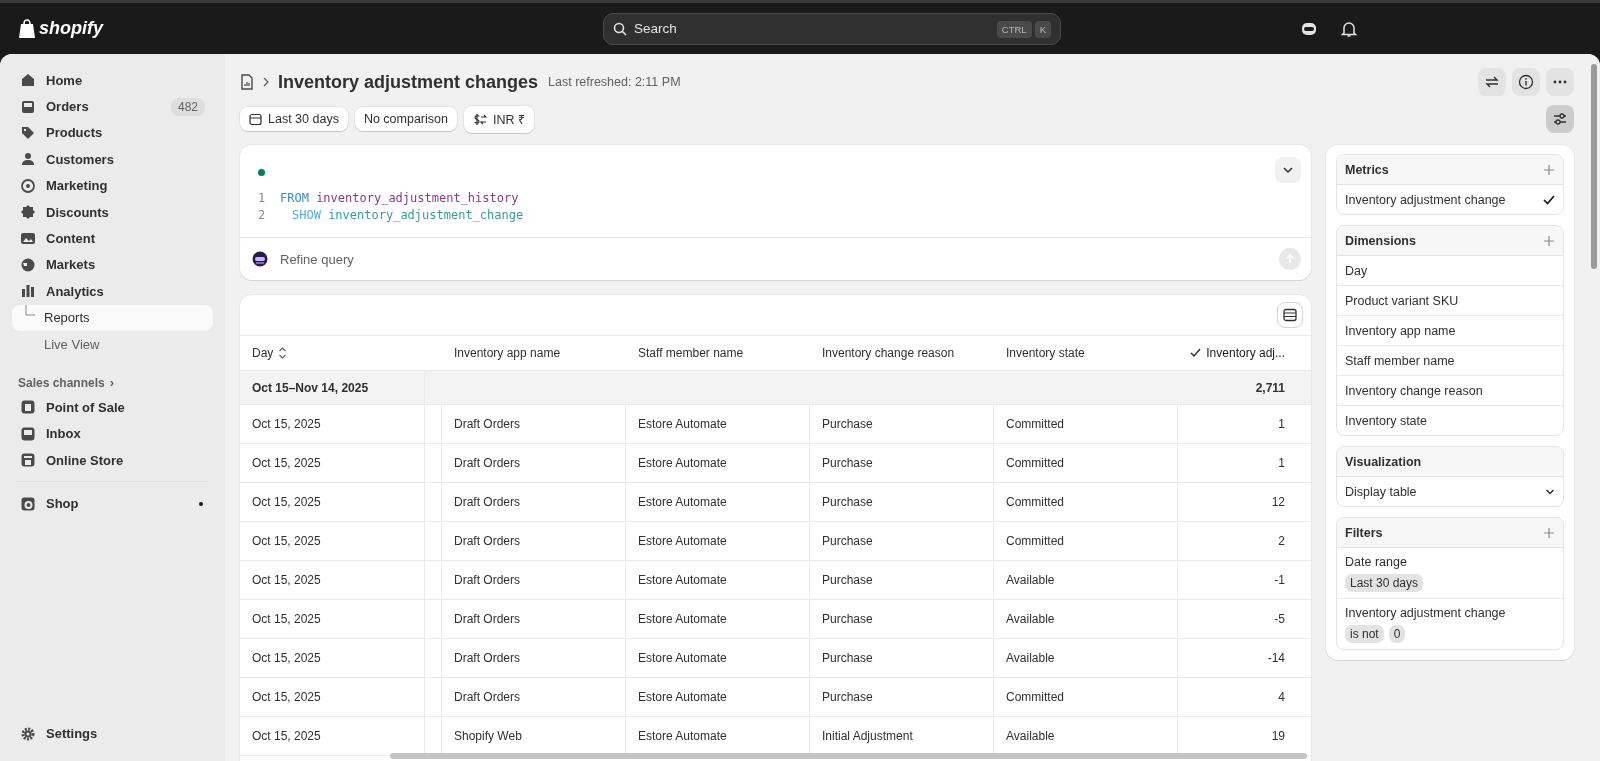 This screenshot has height=761, width=1600. What do you see at coordinates (247, 82) in the screenshot?
I see `document-icon` at bounding box center [247, 82].